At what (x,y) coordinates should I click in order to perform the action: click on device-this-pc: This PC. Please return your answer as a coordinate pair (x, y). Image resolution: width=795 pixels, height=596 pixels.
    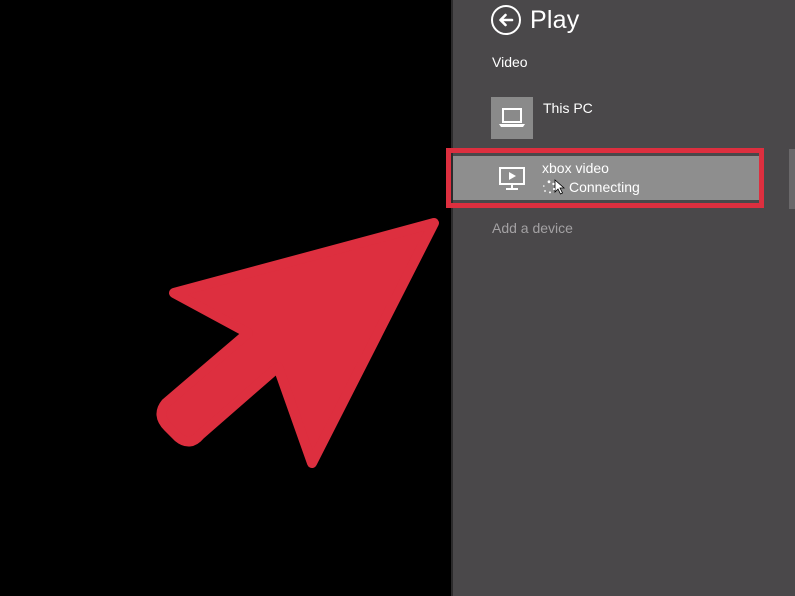
    Looking at the image, I should click on (542, 118).